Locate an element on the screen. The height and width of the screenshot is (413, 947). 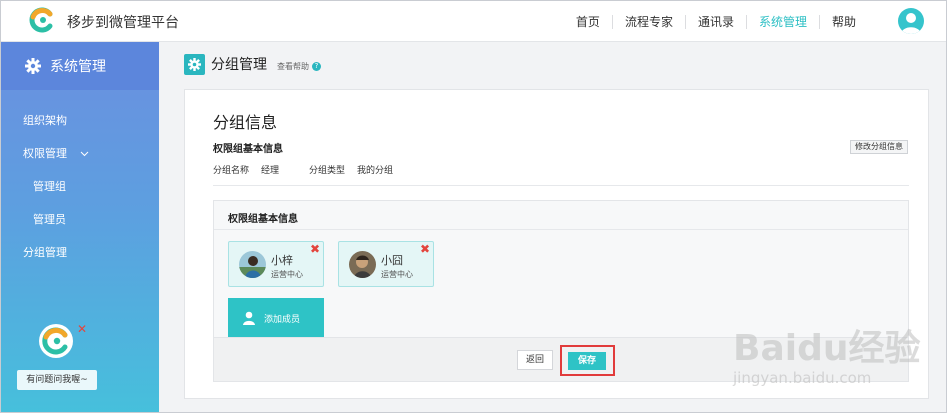
sidebar-item-permission-management: 权限管理 is located at coordinates (80, 153).